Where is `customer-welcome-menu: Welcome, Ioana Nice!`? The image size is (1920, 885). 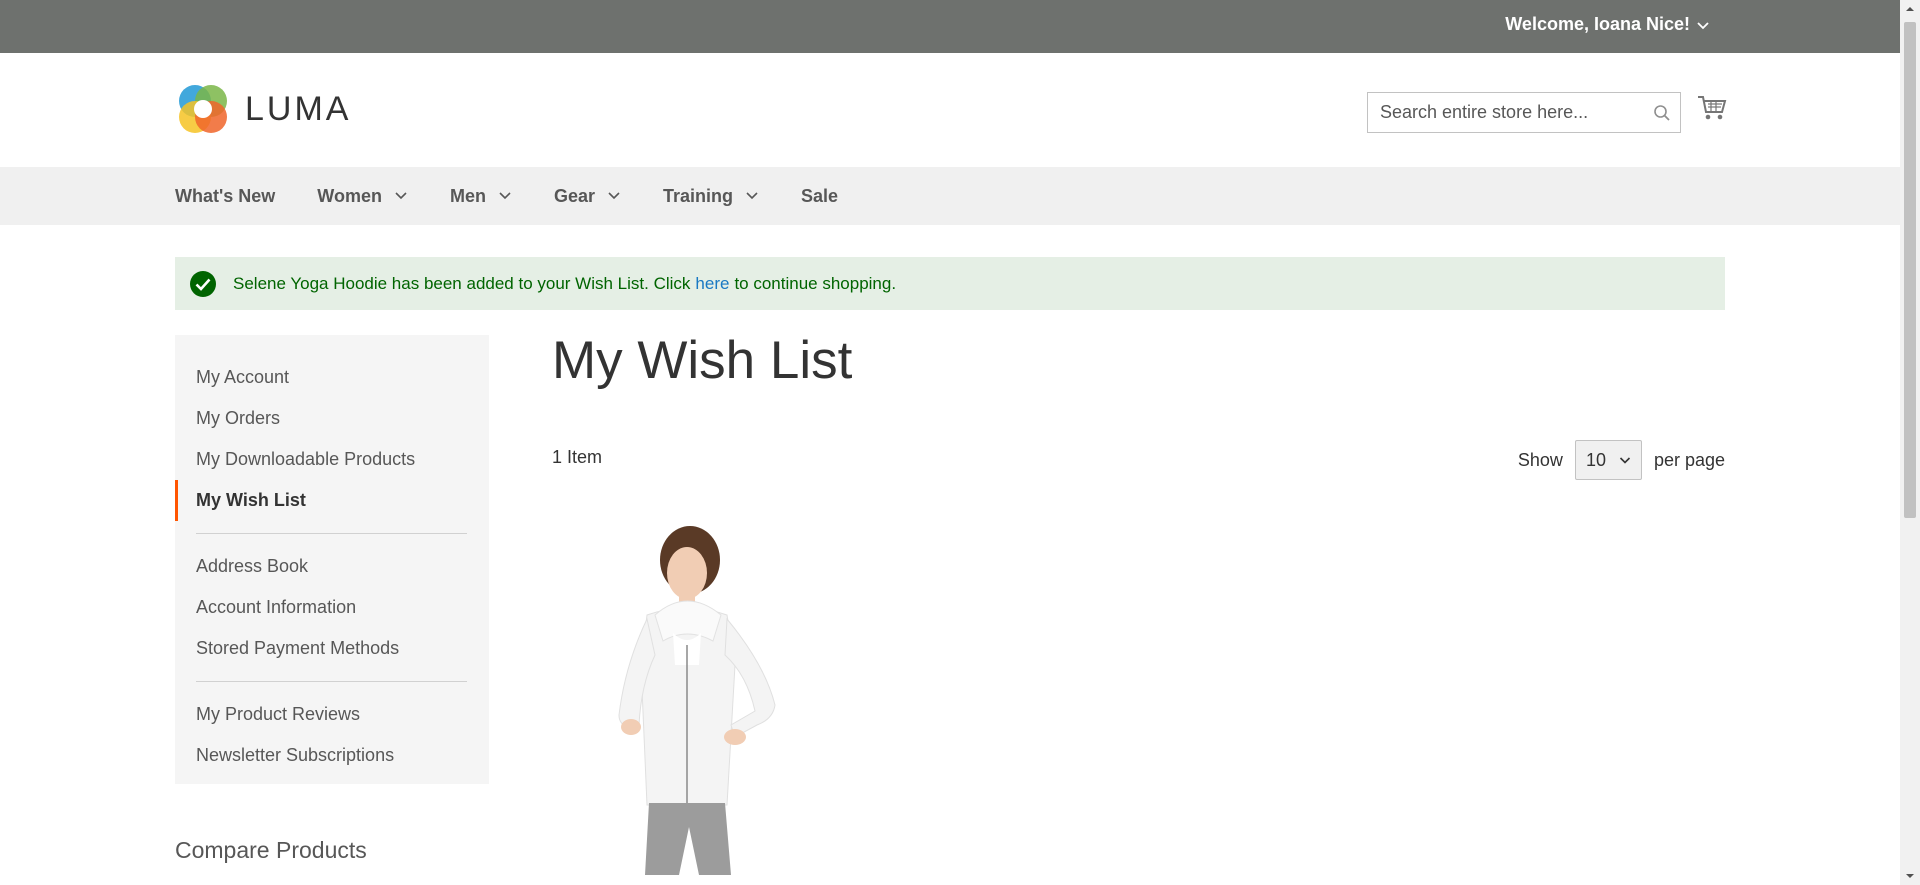
customer-welcome-menu: Welcome, Ioana Nice! is located at coordinates (1607, 24).